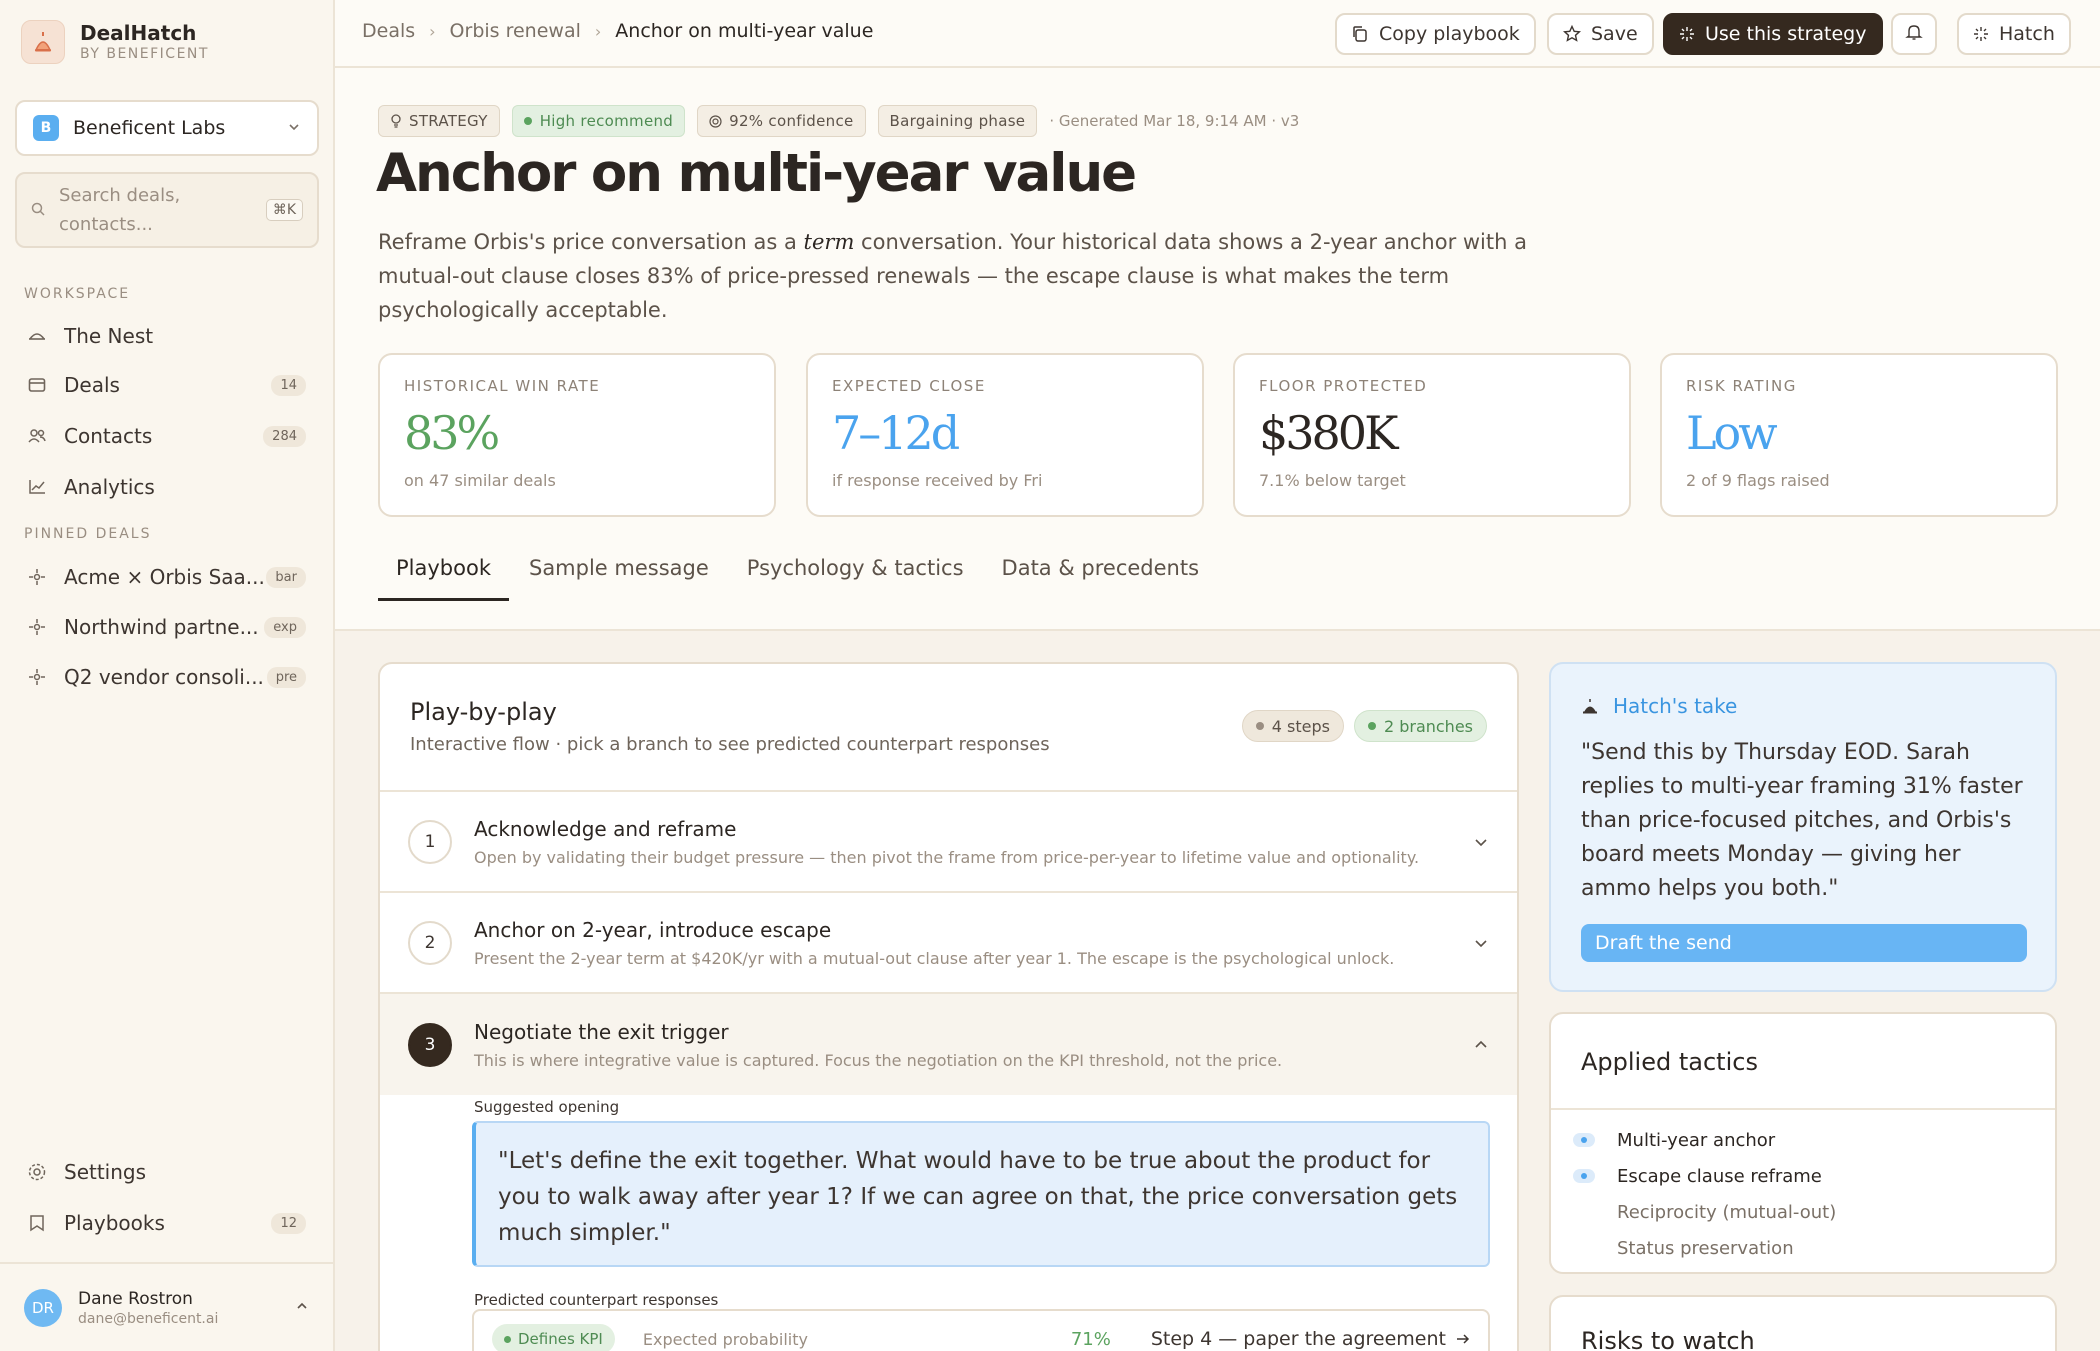  Describe the element at coordinates (1572, 34) in the screenshot. I see `star-icon` at that location.